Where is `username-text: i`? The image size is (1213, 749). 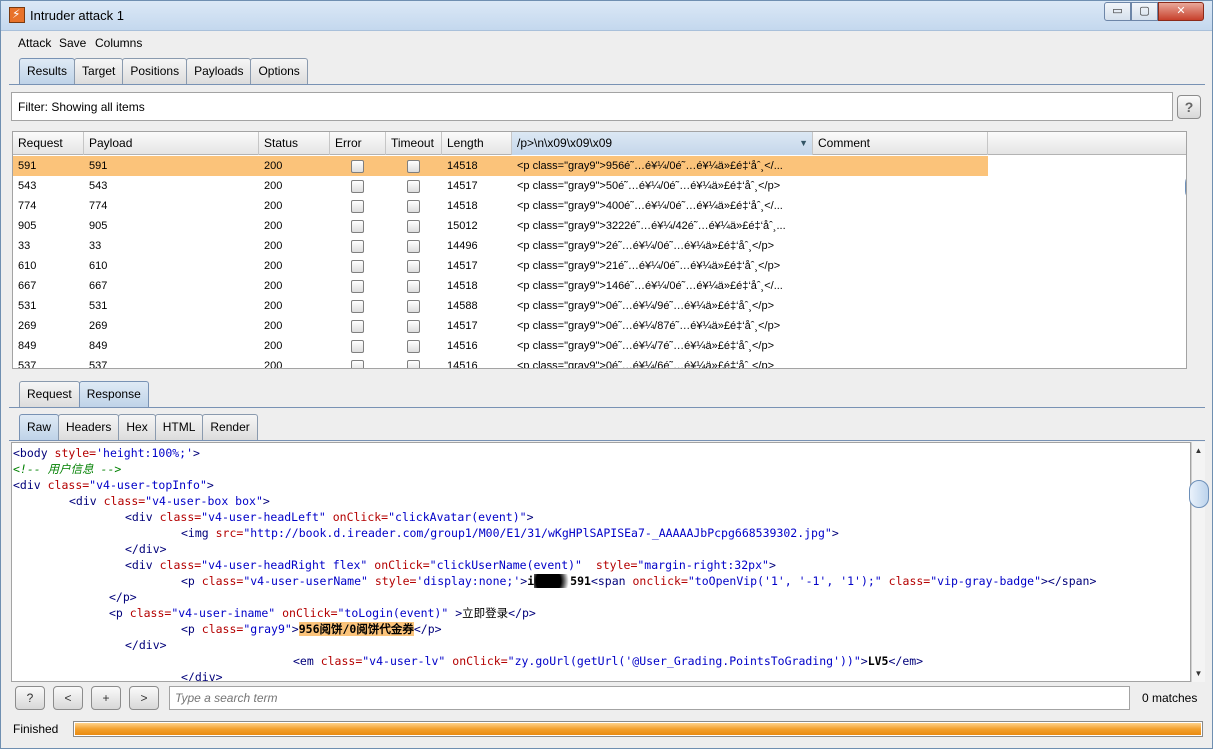 username-text: i is located at coordinates (531, 581).